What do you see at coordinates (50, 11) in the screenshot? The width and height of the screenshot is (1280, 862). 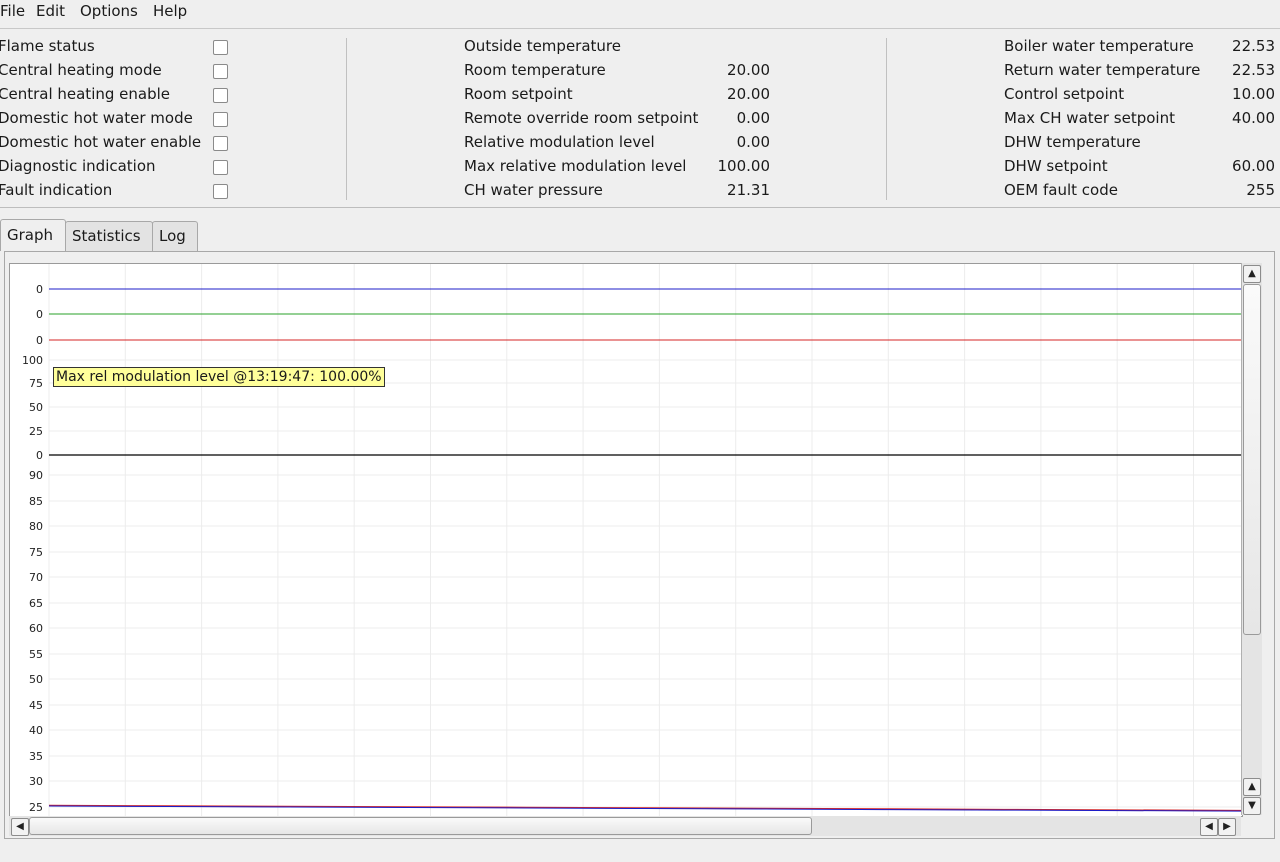 I see `menu-edit: Edit` at bounding box center [50, 11].